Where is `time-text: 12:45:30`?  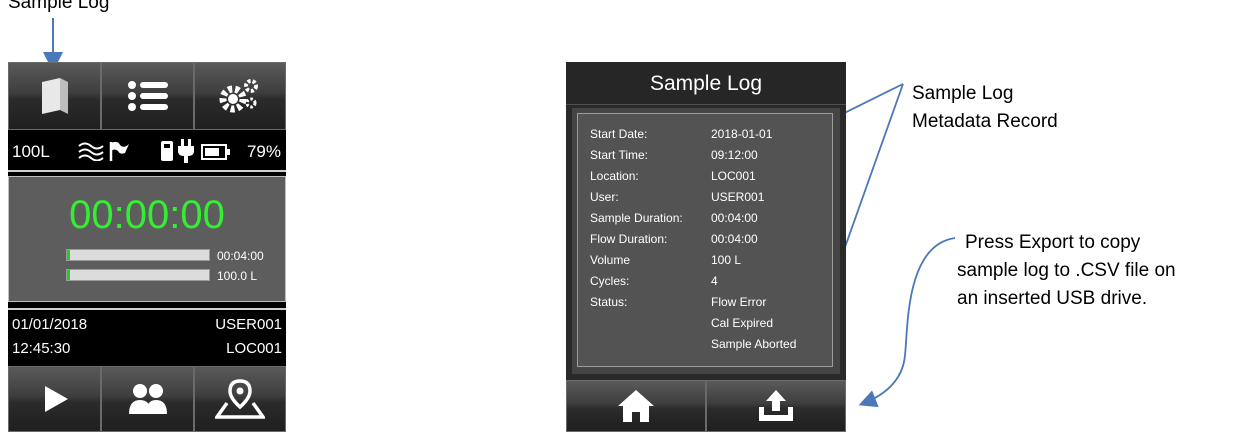
time-text: 12:45:30 is located at coordinates (41, 348).